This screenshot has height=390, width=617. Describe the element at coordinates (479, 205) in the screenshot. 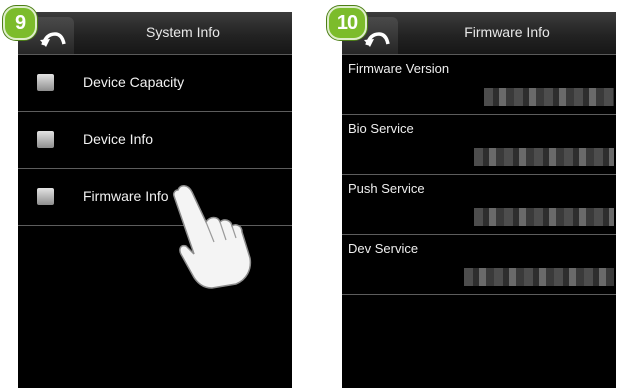

I see `field-push-service: Push Service` at that location.